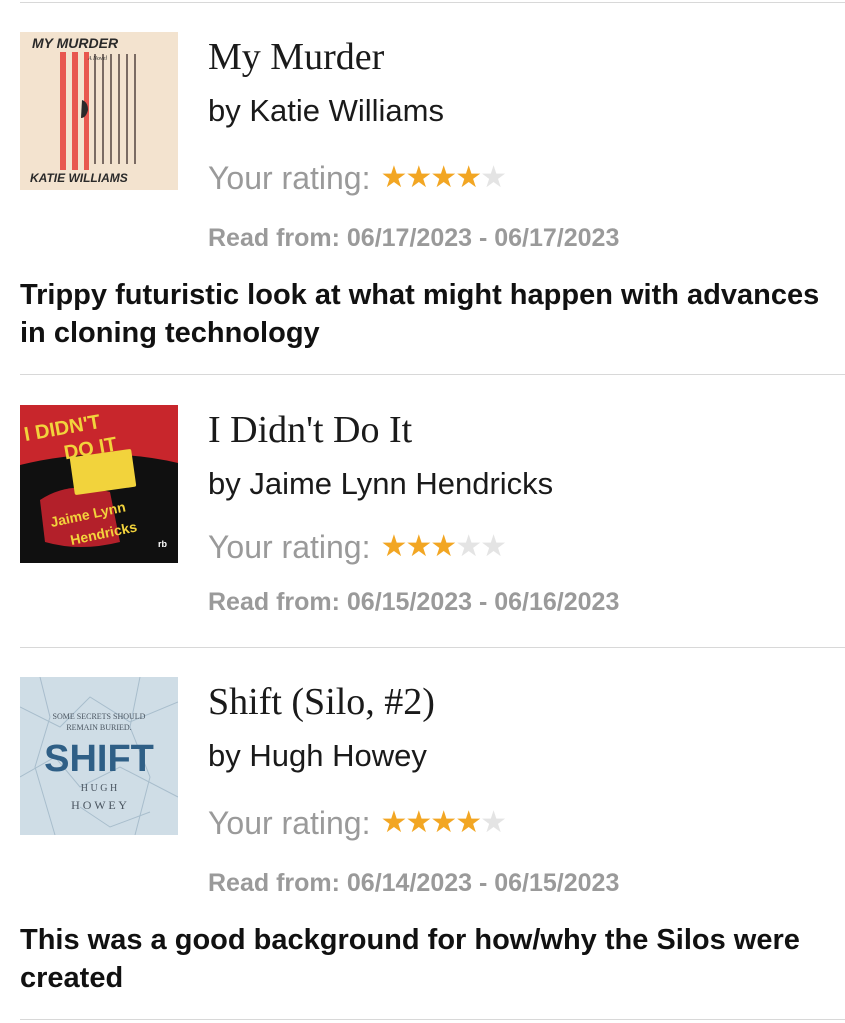 The image size is (845, 1023). I want to click on book-title: Shift (Silo, #2), so click(321, 702).